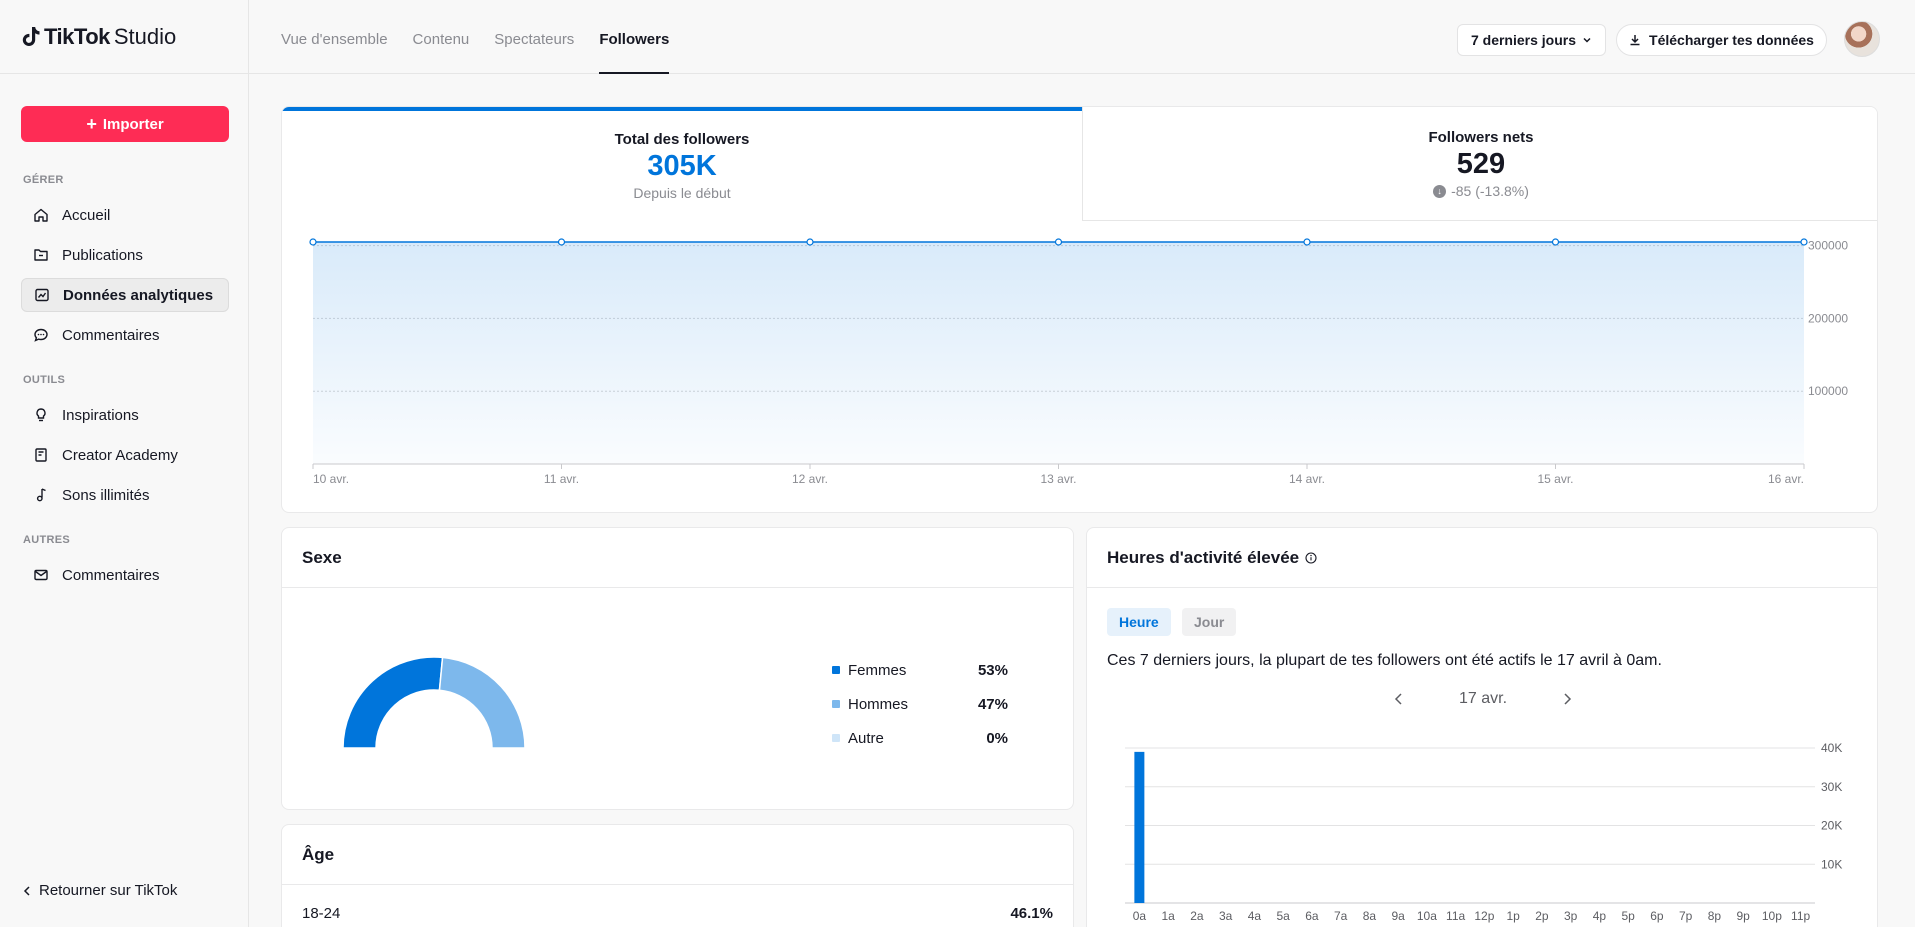 This screenshot has height=927, width=1915. Describe the element at coordinates (1479, 164) in the screenshot. I see `net-followers-tab: Followers nets 529 ↓ -85 (-13.8%)` at that location.